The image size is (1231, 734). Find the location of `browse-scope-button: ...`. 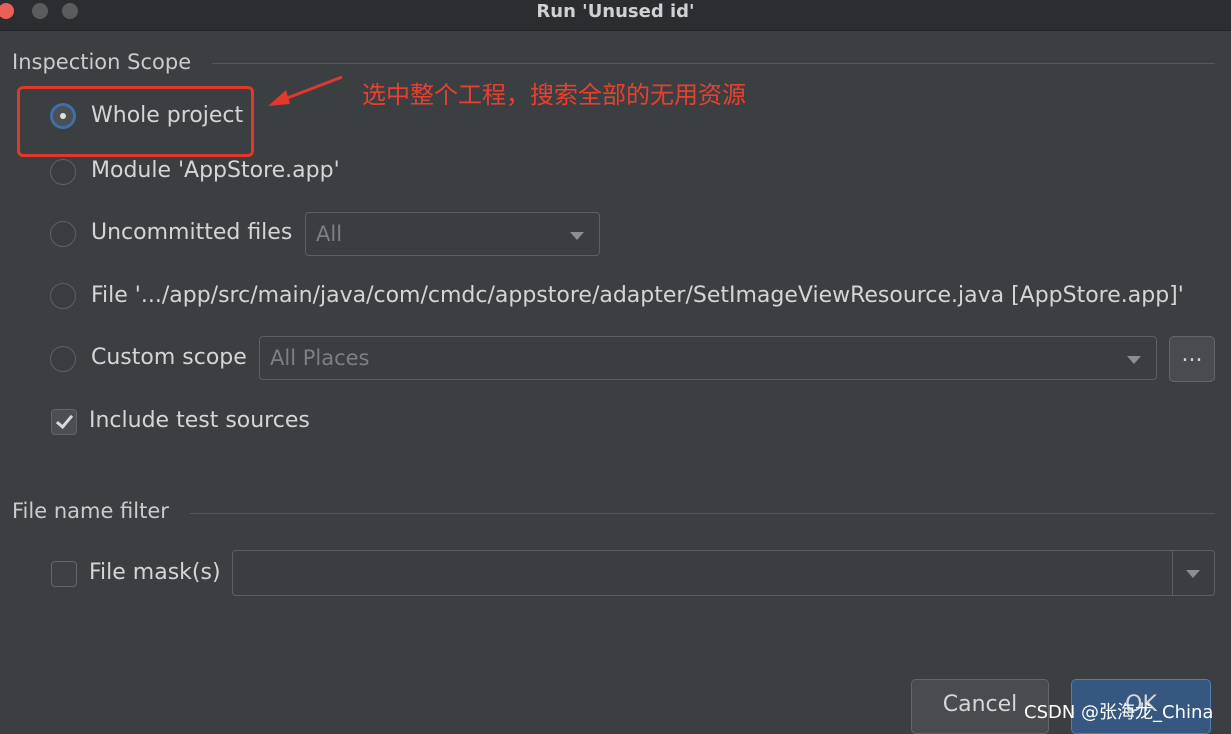

browse-scope-button: ... is located at coordinates (1192, 359).